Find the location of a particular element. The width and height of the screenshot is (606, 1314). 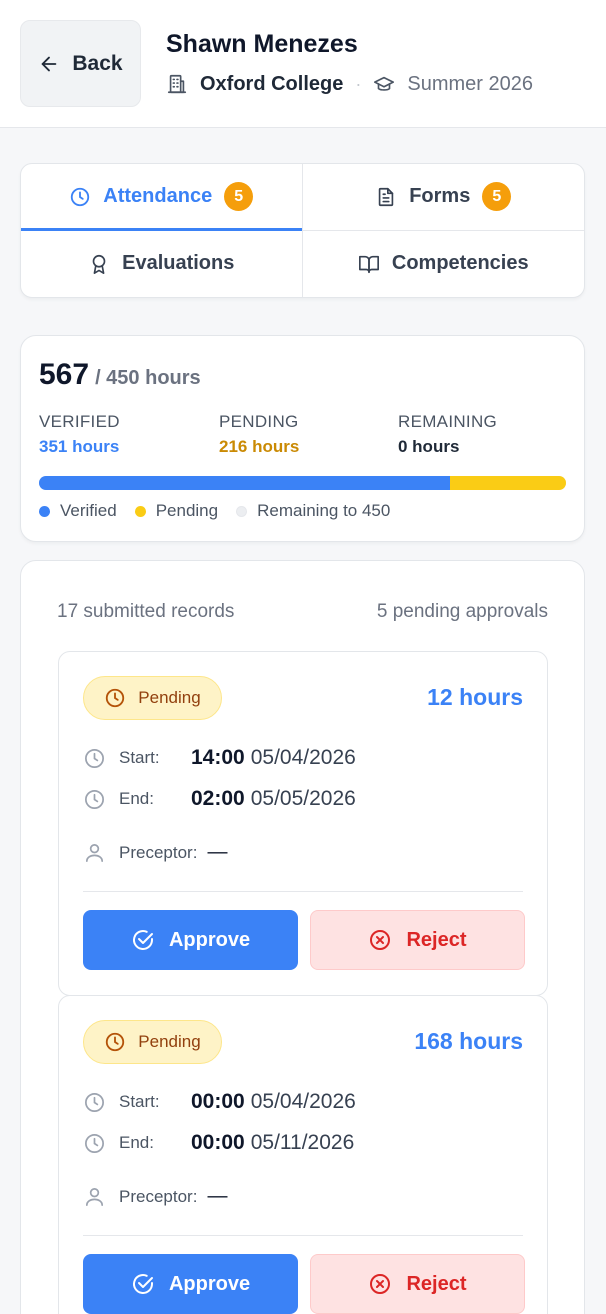

pending-label: PENDING is located at coordinates (259, 421).